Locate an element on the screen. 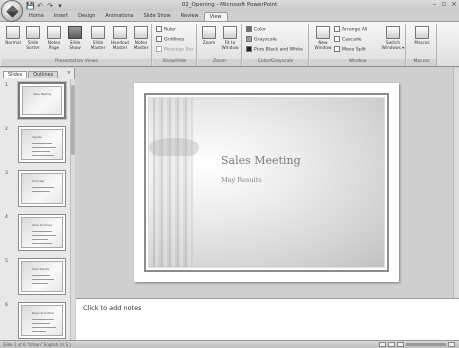  pure-black-white-button: Pure Black and White is located at coordinates (274, 50).